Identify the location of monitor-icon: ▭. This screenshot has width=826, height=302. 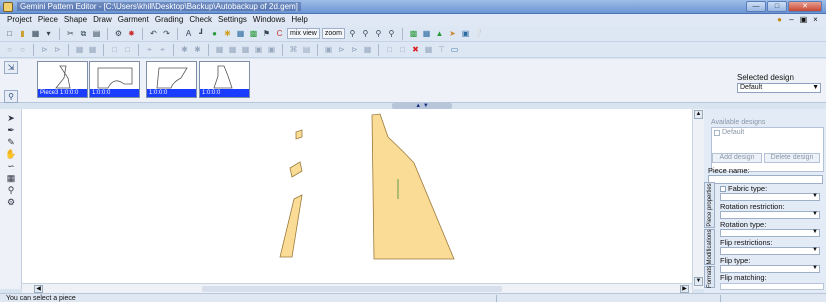
(454, 49).